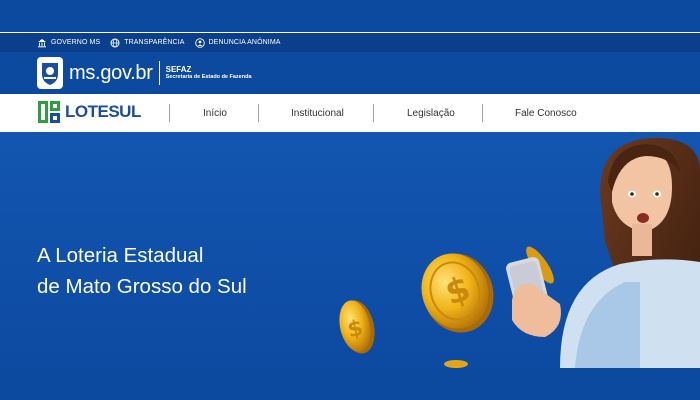 The height and width of the screenshot is (400, 700). What do you see at coordinates (154, 42) in the screenshot?
I see `gov-link-label: TRANSPARÊNCIA` at bounding box center [154, 42].